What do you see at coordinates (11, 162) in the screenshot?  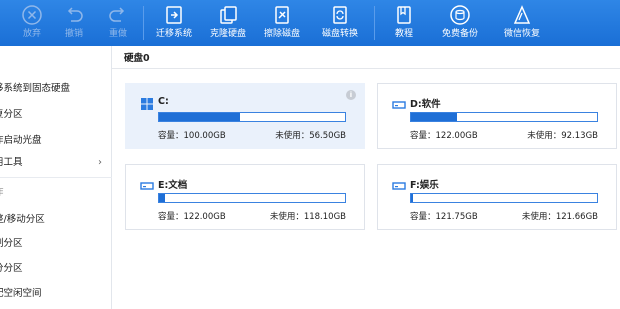 I see `sidebar-item-label: 用工具` at bounding box center [11, 162].